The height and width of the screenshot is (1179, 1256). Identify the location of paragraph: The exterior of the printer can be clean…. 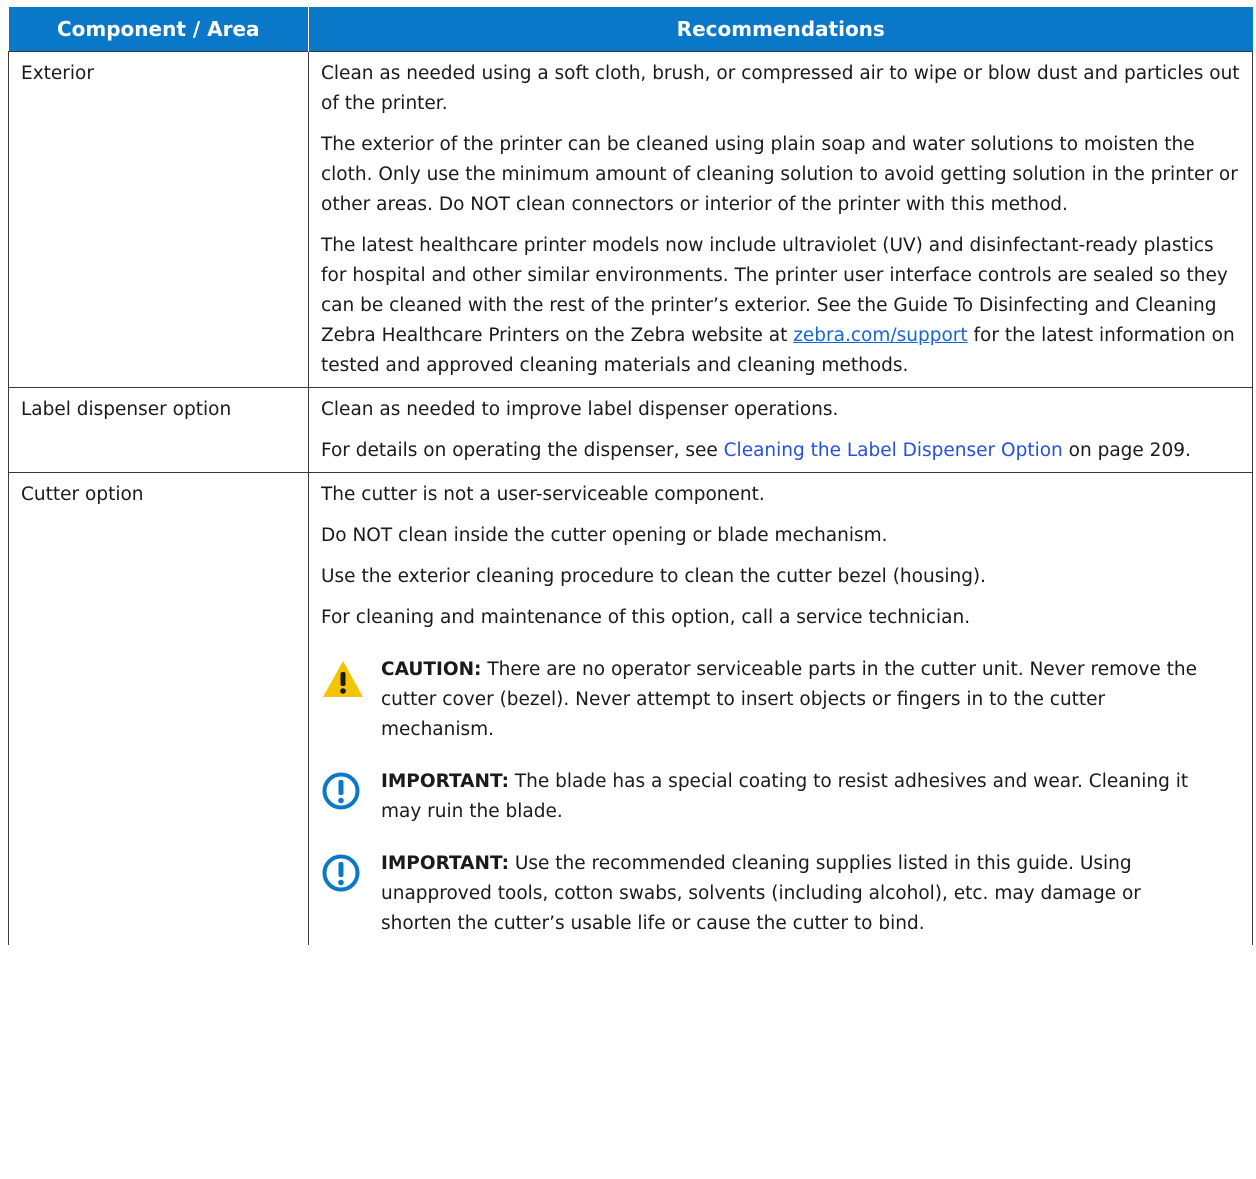
(779, 174).